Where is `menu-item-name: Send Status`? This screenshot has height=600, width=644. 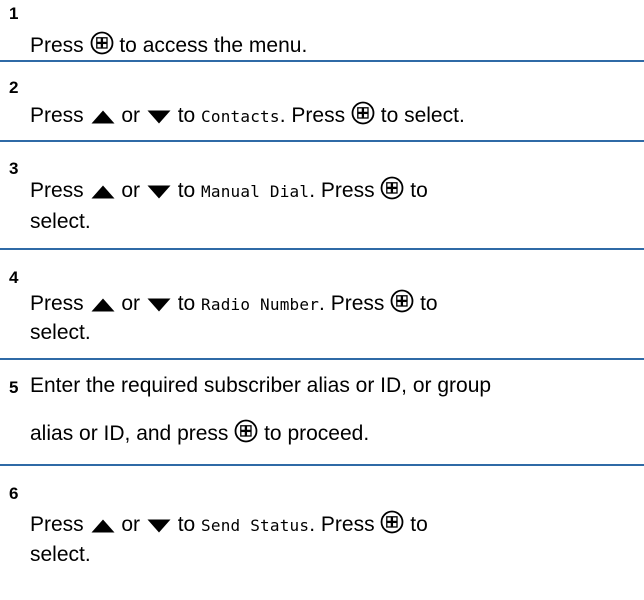
menu-item-name: Send Status is located at coordinates (255, 525).